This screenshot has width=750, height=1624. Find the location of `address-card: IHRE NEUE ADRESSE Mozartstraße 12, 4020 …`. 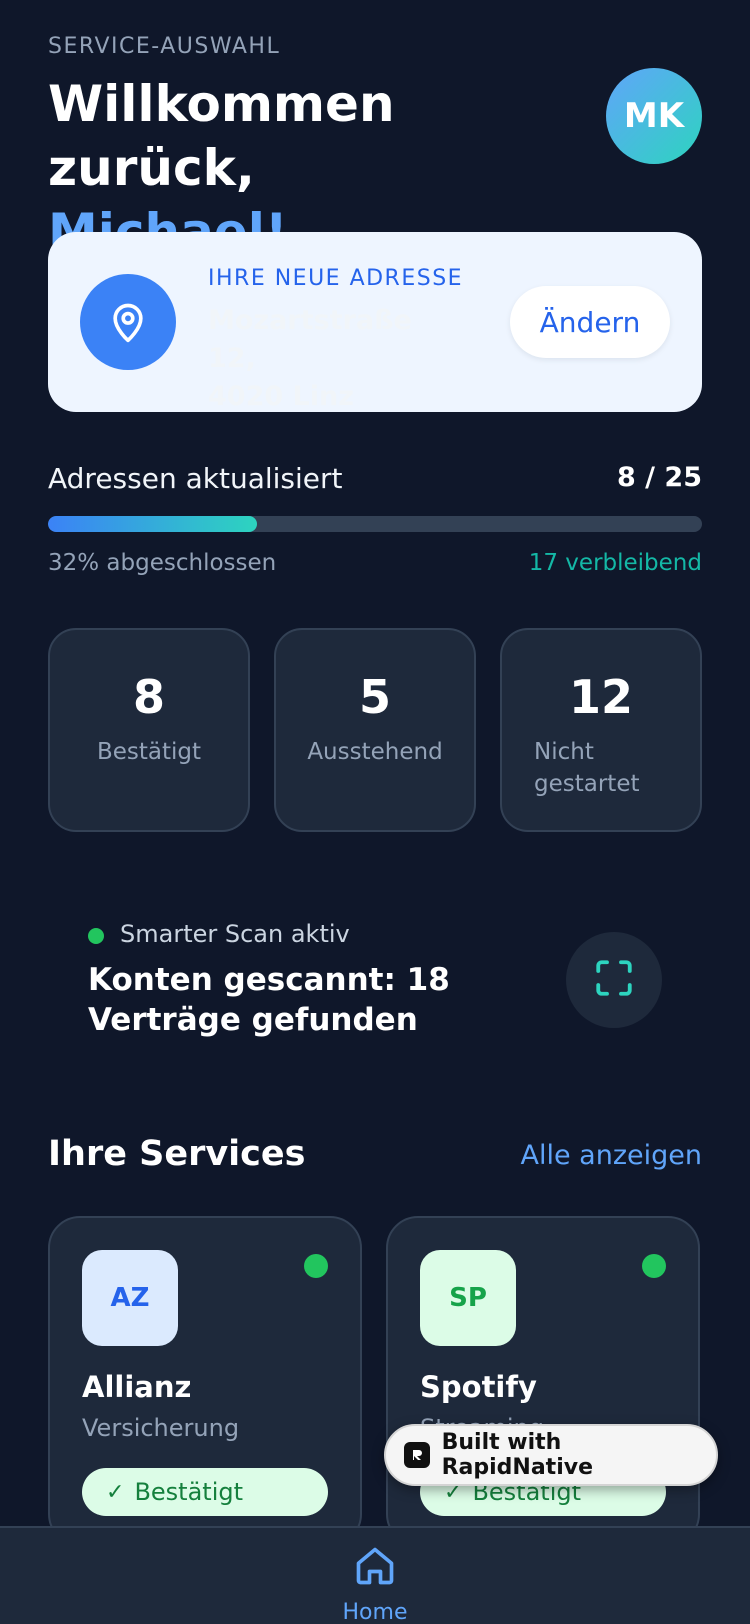

address-card: IHRE NEUE ADRESSE Mozartstraße 12, 4020 … is located at coordinates (375, 322).